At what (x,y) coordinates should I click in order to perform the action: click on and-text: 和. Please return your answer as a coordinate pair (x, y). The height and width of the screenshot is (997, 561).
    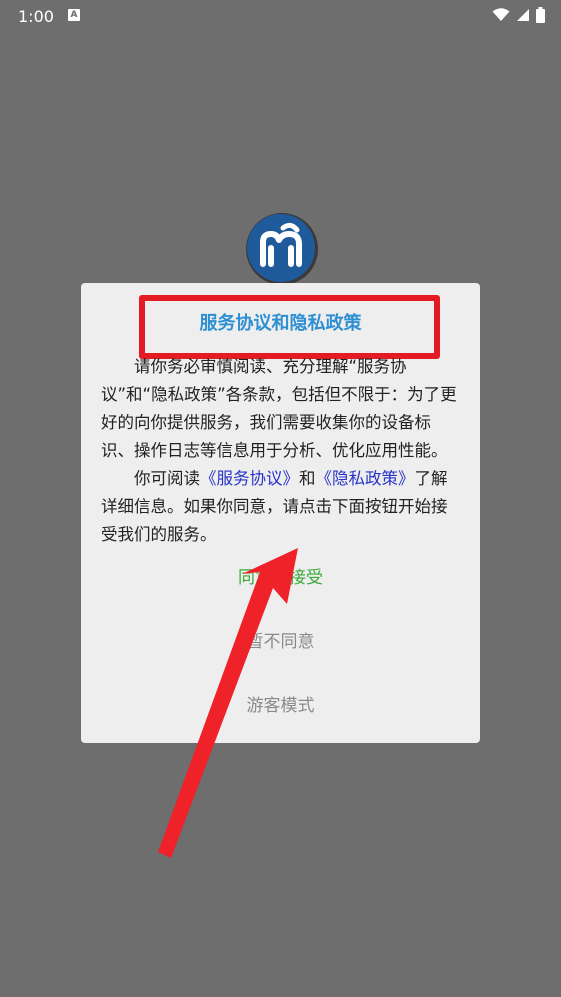
    Looking at the image, I should click on (307, 478).